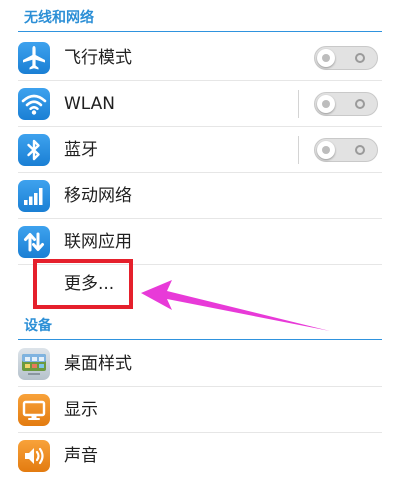 This screenshot has width=400, height=479. I want to click on speaker-icon, so click(34, 456).